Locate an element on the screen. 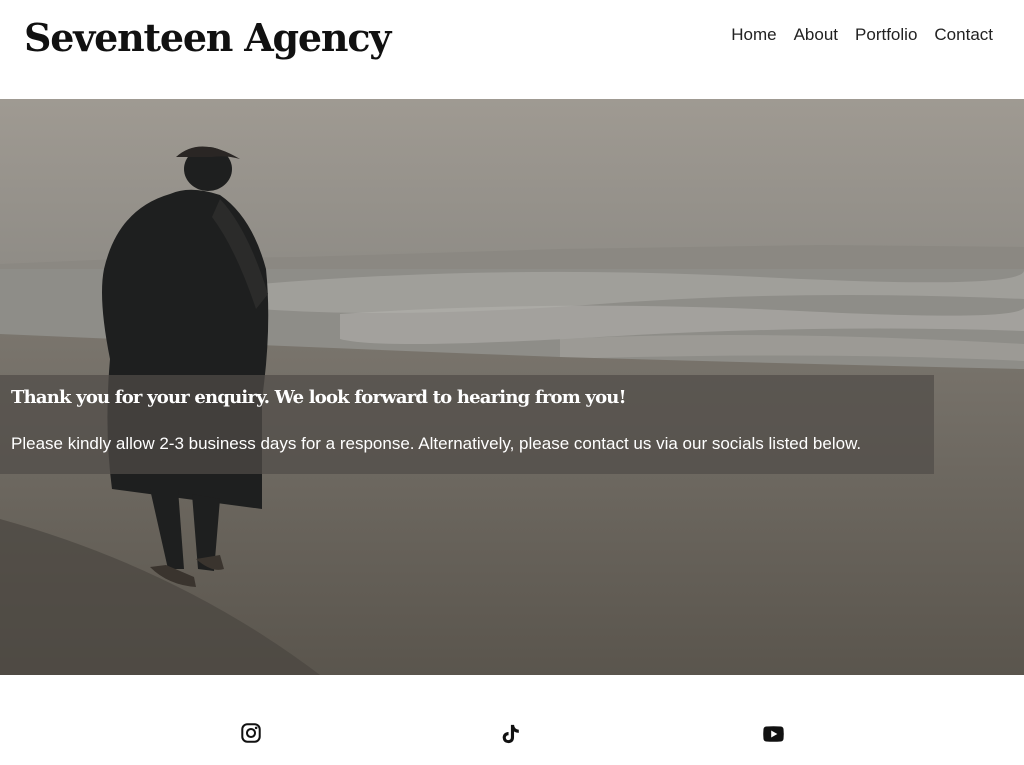 This screenshot has width=1024, height=765. instagram-link is located at coordinates (252, 734).